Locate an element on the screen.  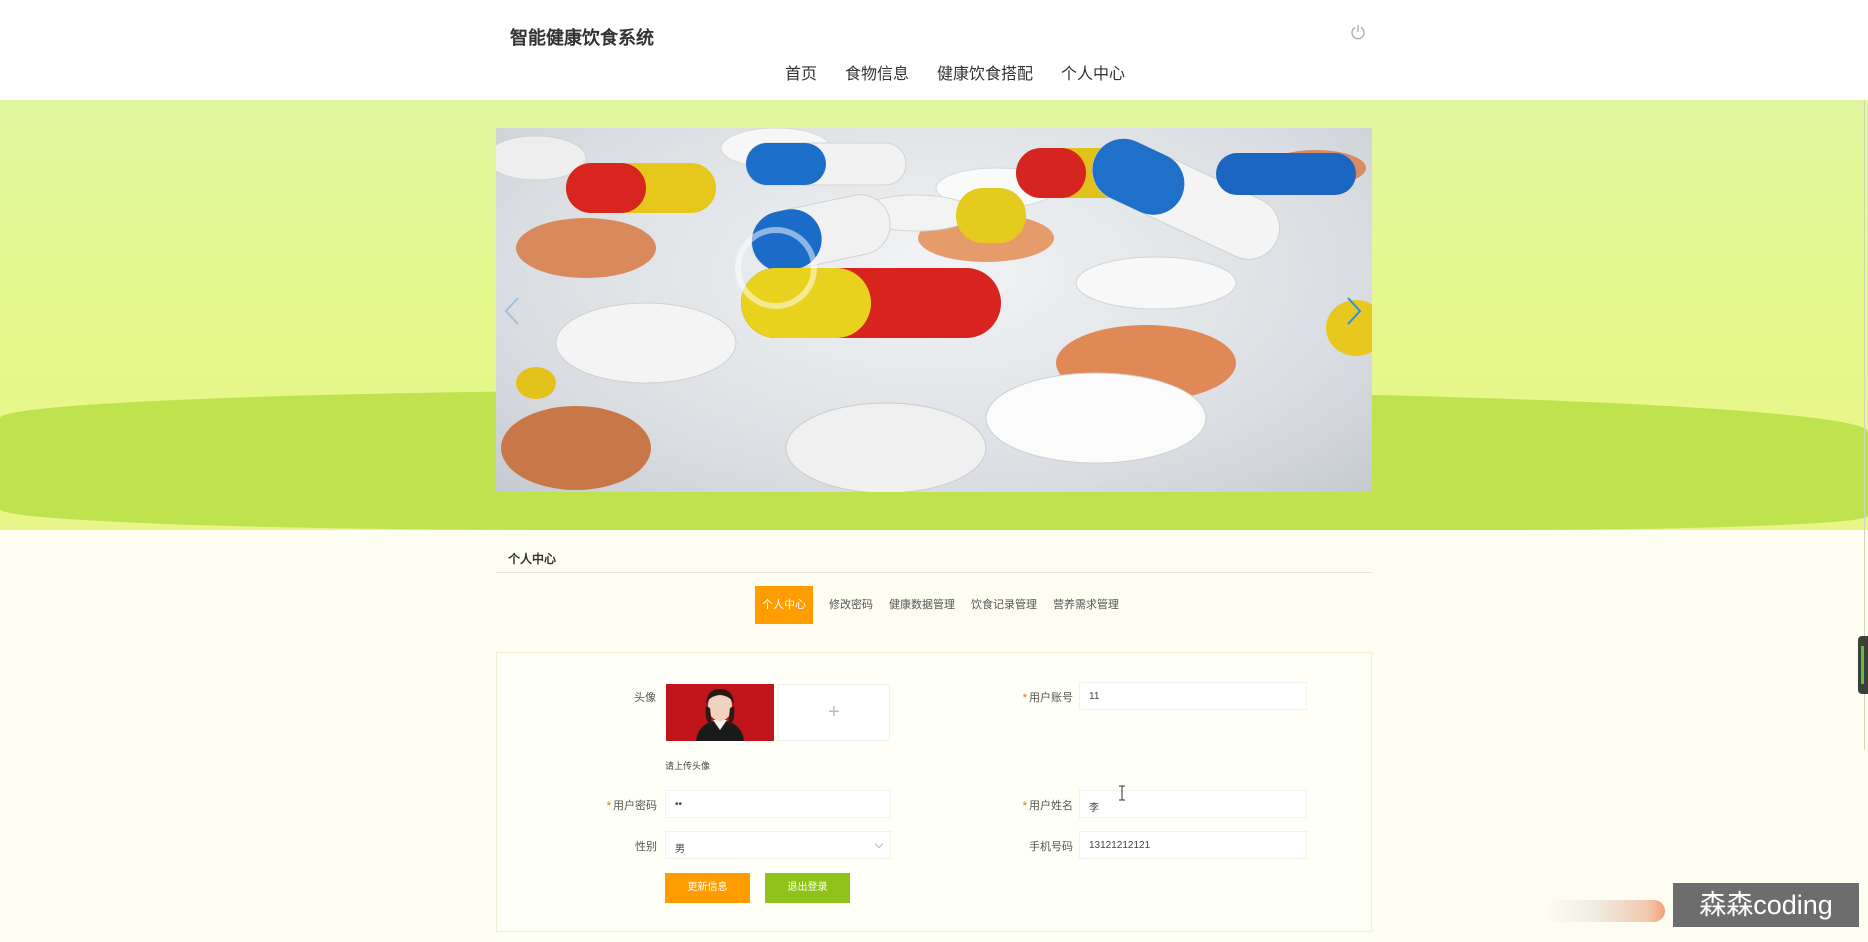
logout-button: 退出登录 is located at coordinates (807, 888).